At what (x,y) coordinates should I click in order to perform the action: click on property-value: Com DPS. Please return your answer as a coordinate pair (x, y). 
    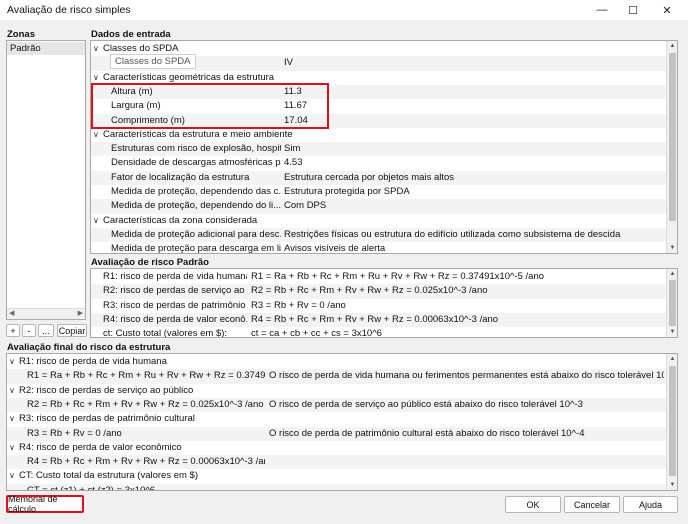
    Looking at the image, I should click on (474, 206).